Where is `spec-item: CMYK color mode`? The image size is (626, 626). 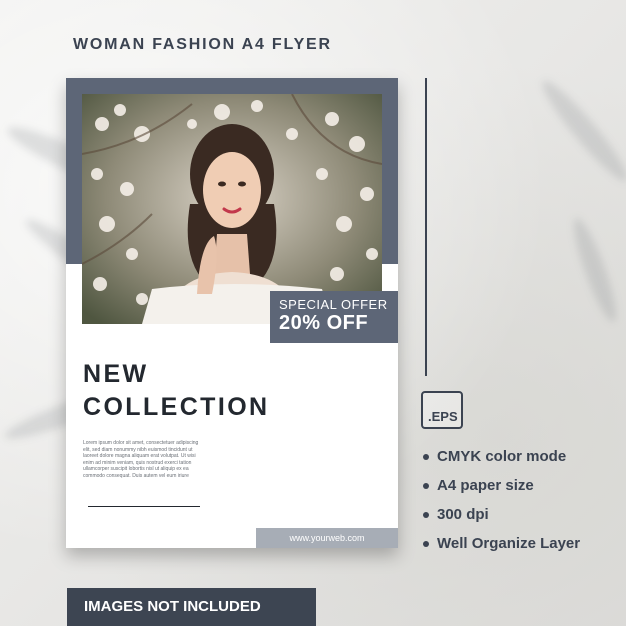 spec-item: CMYK color mode is located at coordinates (501, 456).